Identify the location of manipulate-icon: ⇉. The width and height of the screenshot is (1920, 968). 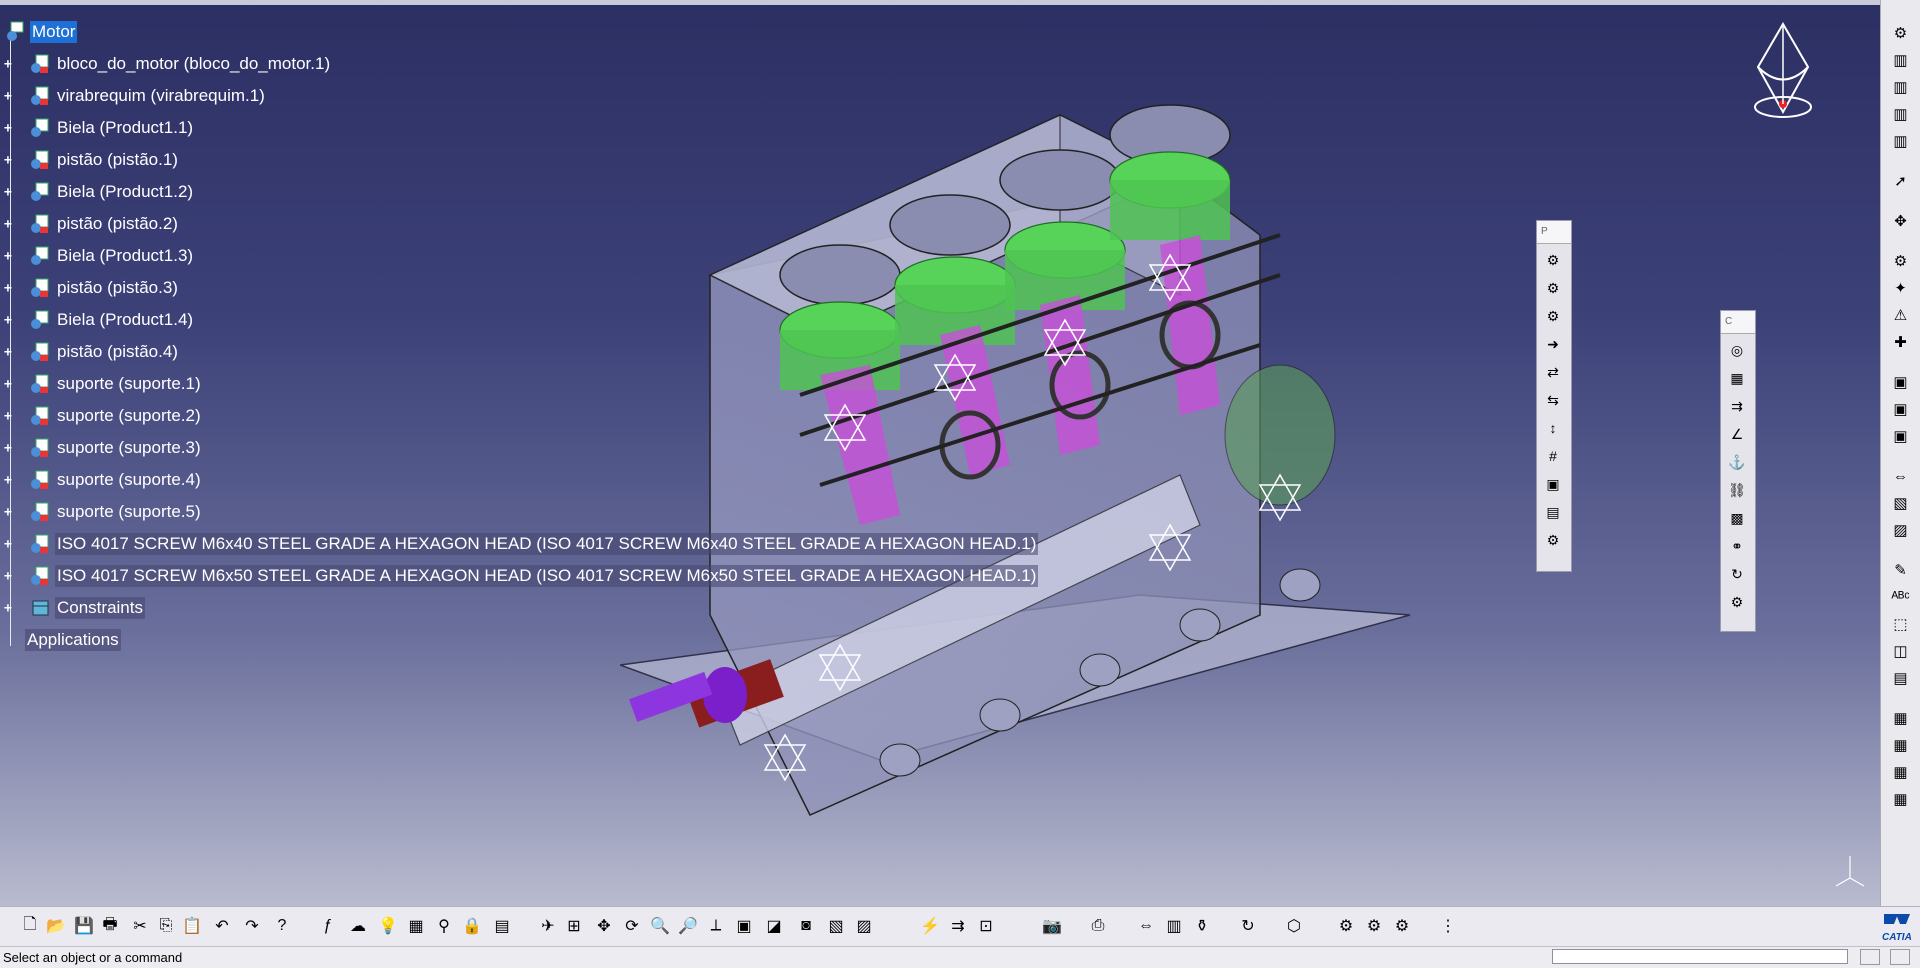
(958, 926).